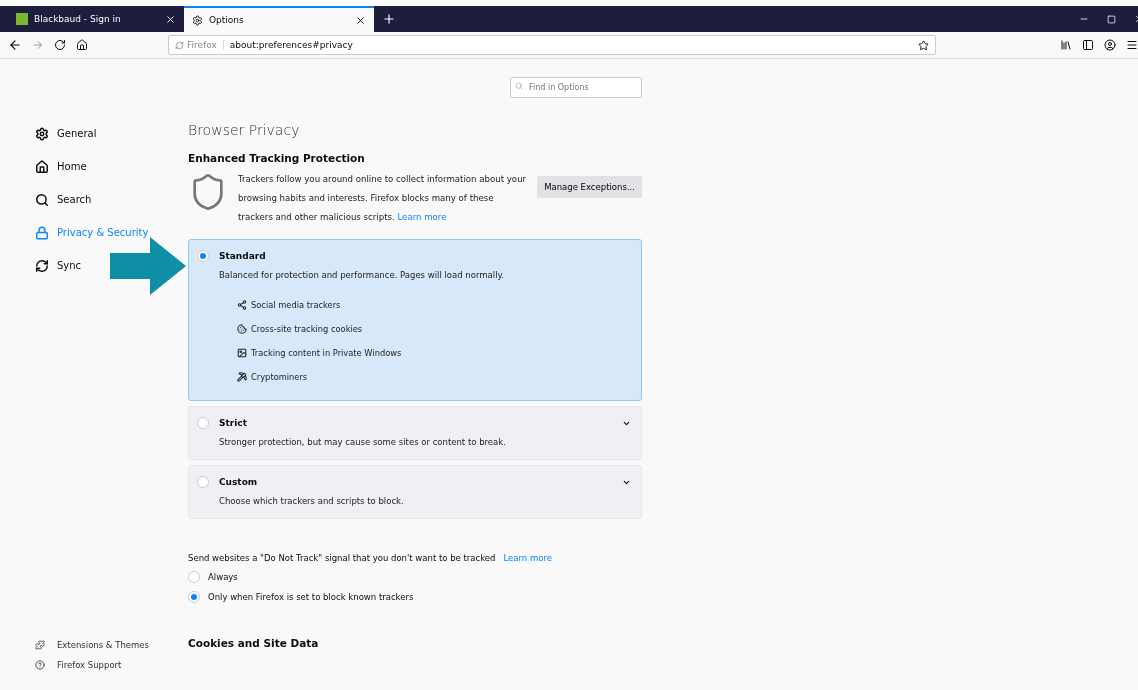 The width and height of the screenshot is (1138, 690). What do you see at coordinates (415, 492) in the screenshot?
I see `protection-option-card: Custom Choose which trackers and scripts to block.` at bounding box center [415, 492].